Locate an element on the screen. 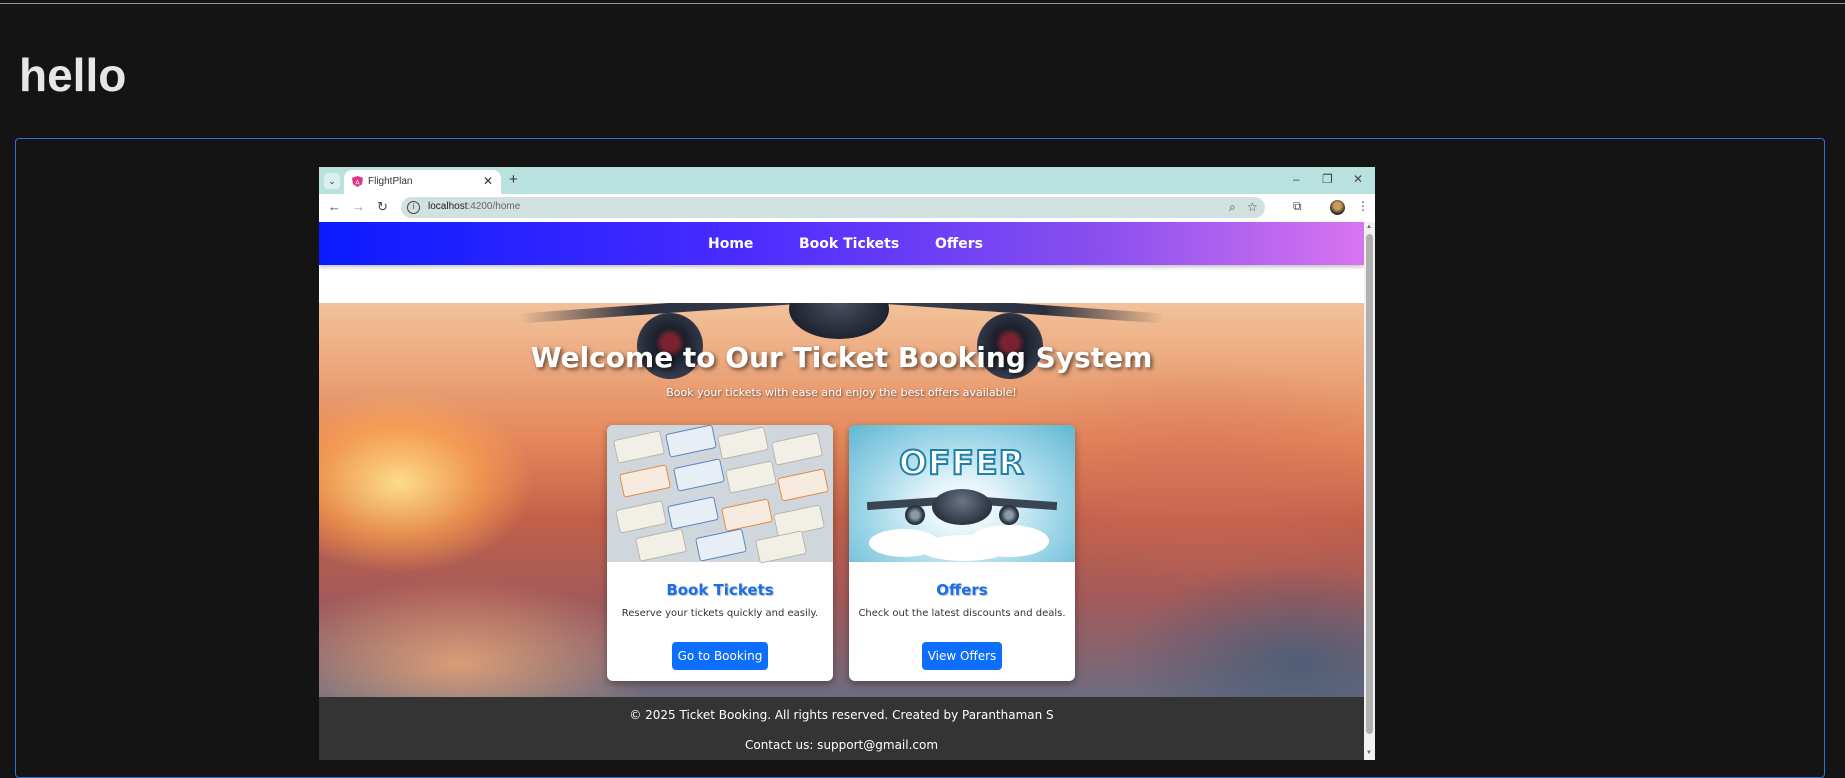  nav-home: Home is located at coordinates (730, 244).